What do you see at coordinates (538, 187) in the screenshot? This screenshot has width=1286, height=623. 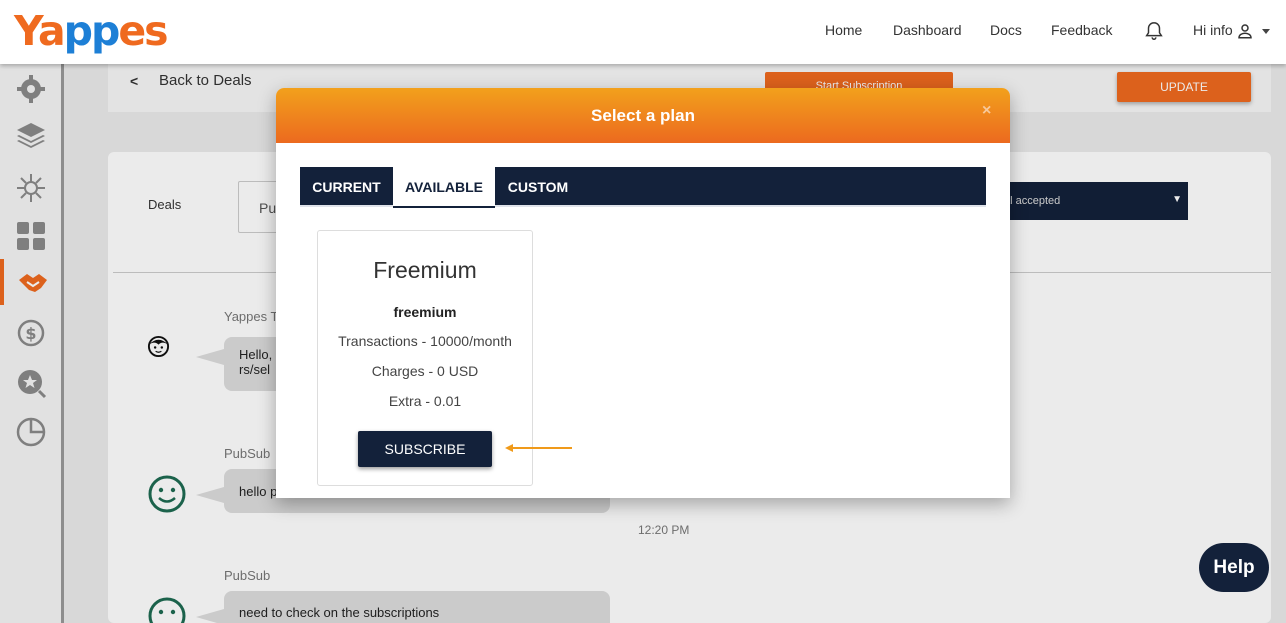 I see `tab-custom: CUSTOM` at bounding box center [538, 187].